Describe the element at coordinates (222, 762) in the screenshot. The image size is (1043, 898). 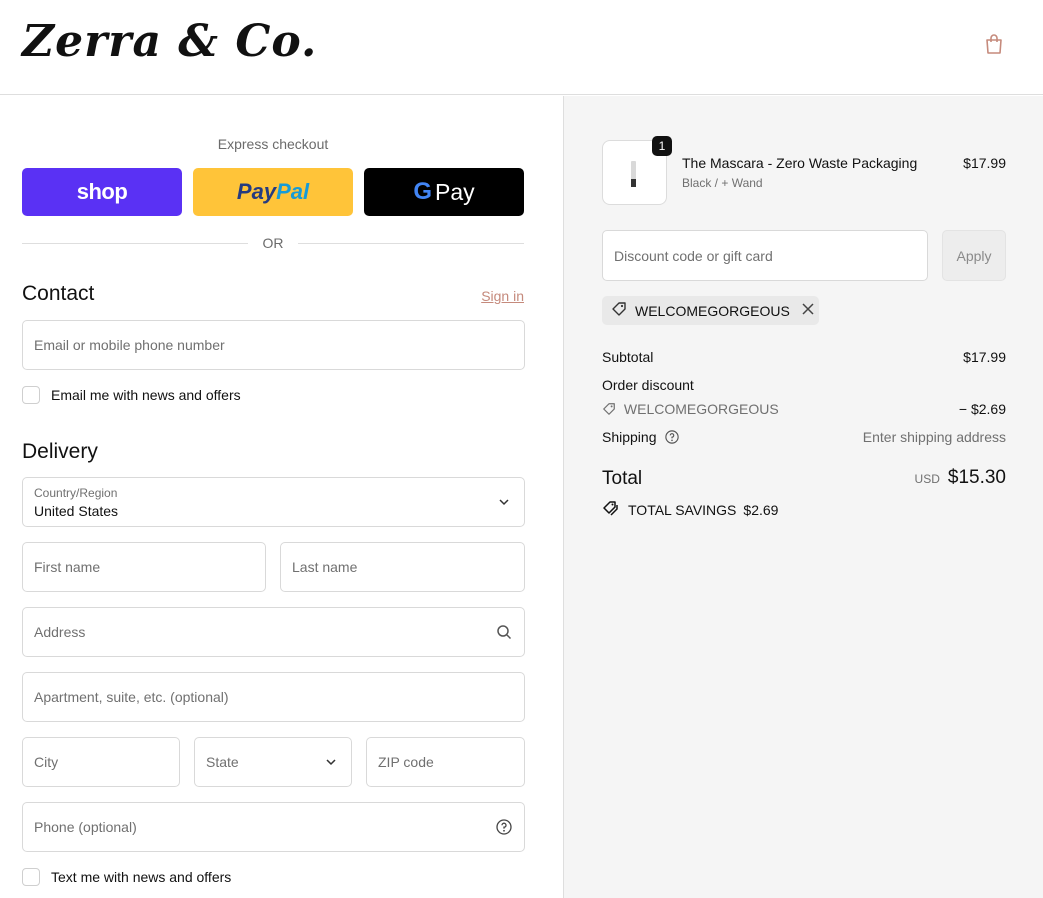
I see `state-placeholder: State` at that location.